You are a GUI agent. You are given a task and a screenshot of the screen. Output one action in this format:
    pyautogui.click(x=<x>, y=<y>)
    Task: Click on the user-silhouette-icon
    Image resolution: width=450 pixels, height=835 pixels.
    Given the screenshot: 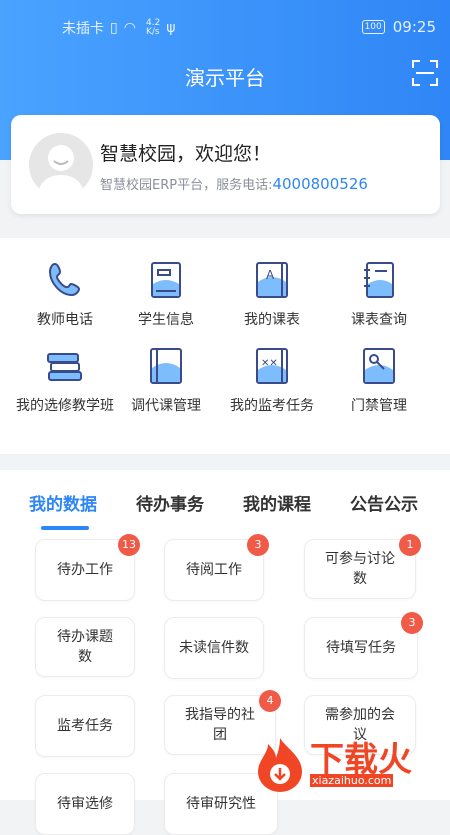 What is the action you would take?
    pyautogui.click(x=61, y=171)
    